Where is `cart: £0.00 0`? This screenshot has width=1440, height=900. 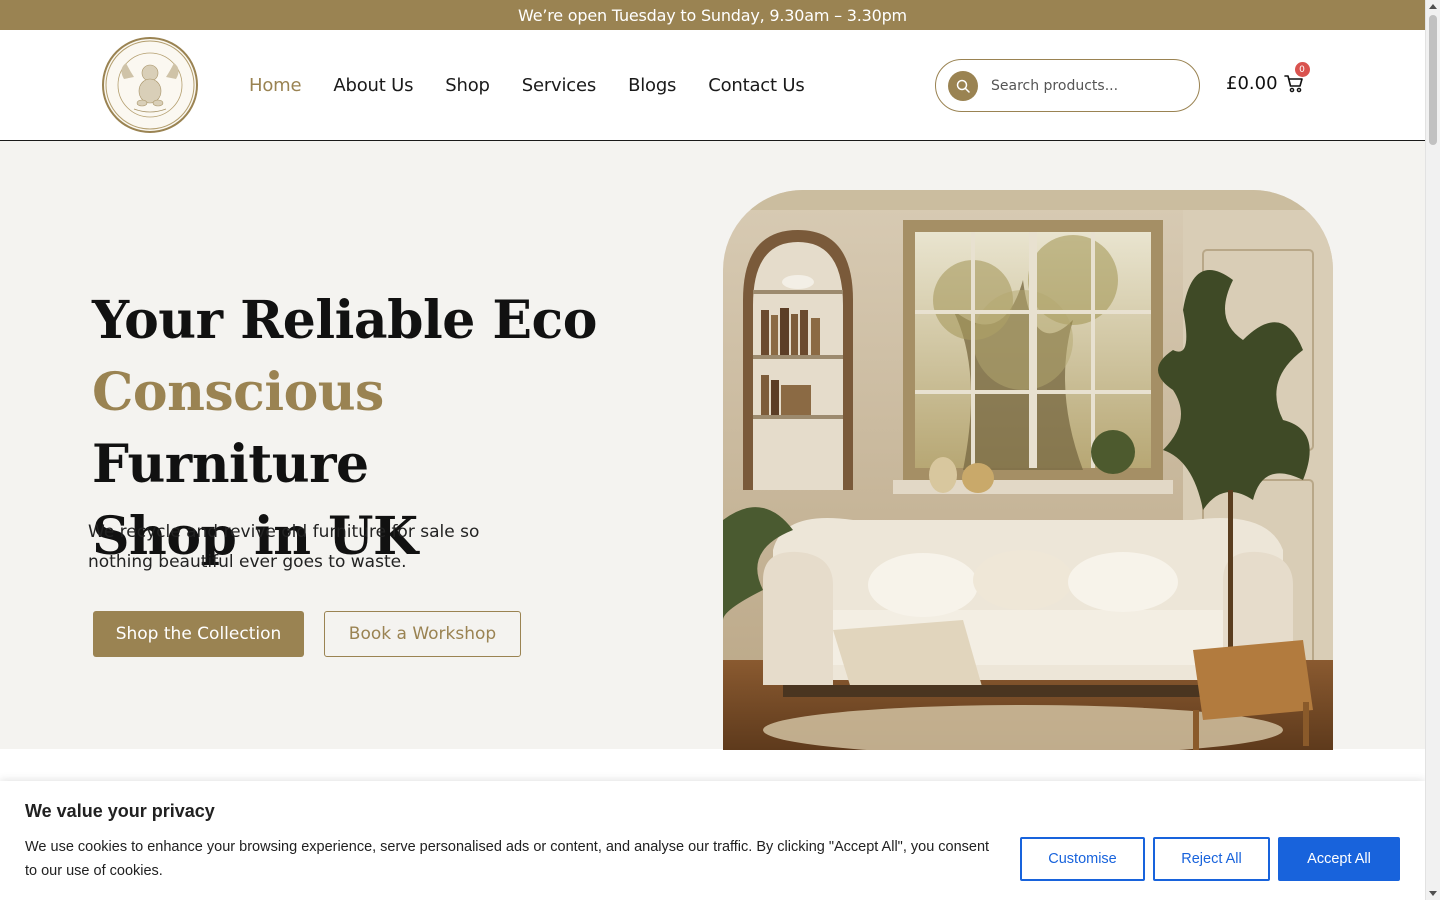
cart: £0.00 0 is located at coordinates (1268, 78).